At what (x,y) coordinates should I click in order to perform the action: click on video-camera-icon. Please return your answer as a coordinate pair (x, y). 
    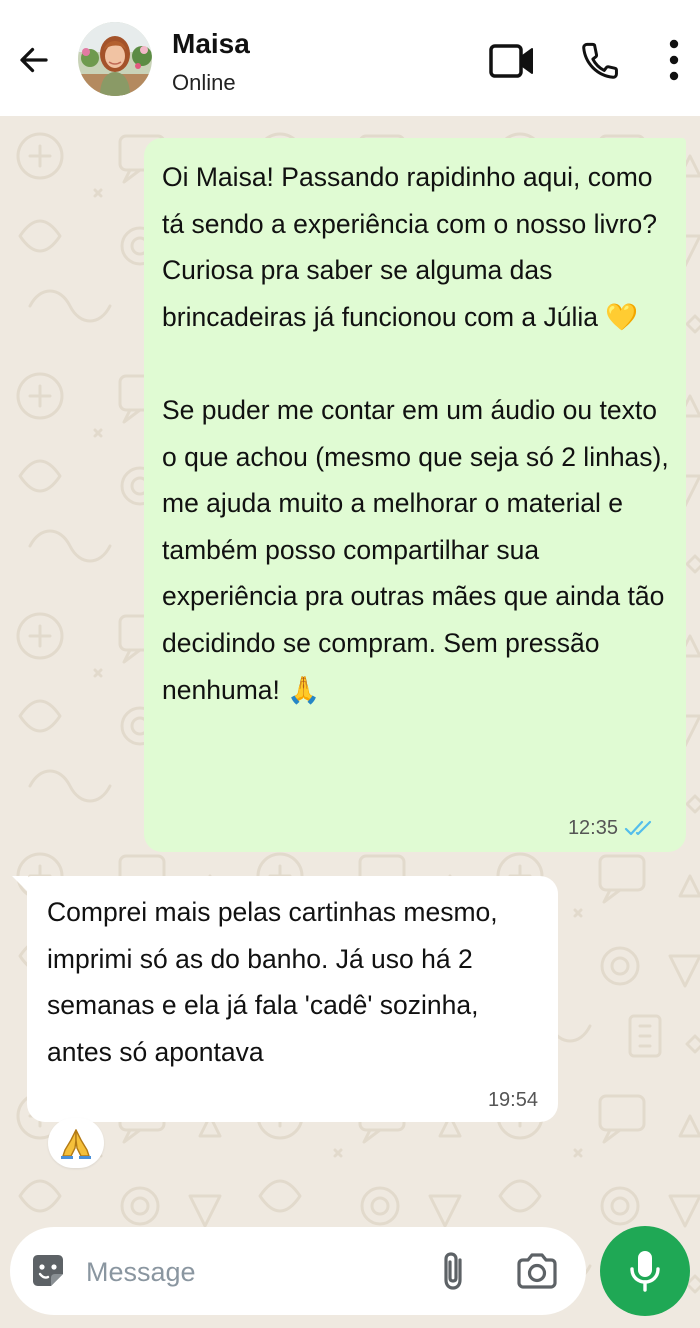
    Looking at the image, I should click on (511, 61).